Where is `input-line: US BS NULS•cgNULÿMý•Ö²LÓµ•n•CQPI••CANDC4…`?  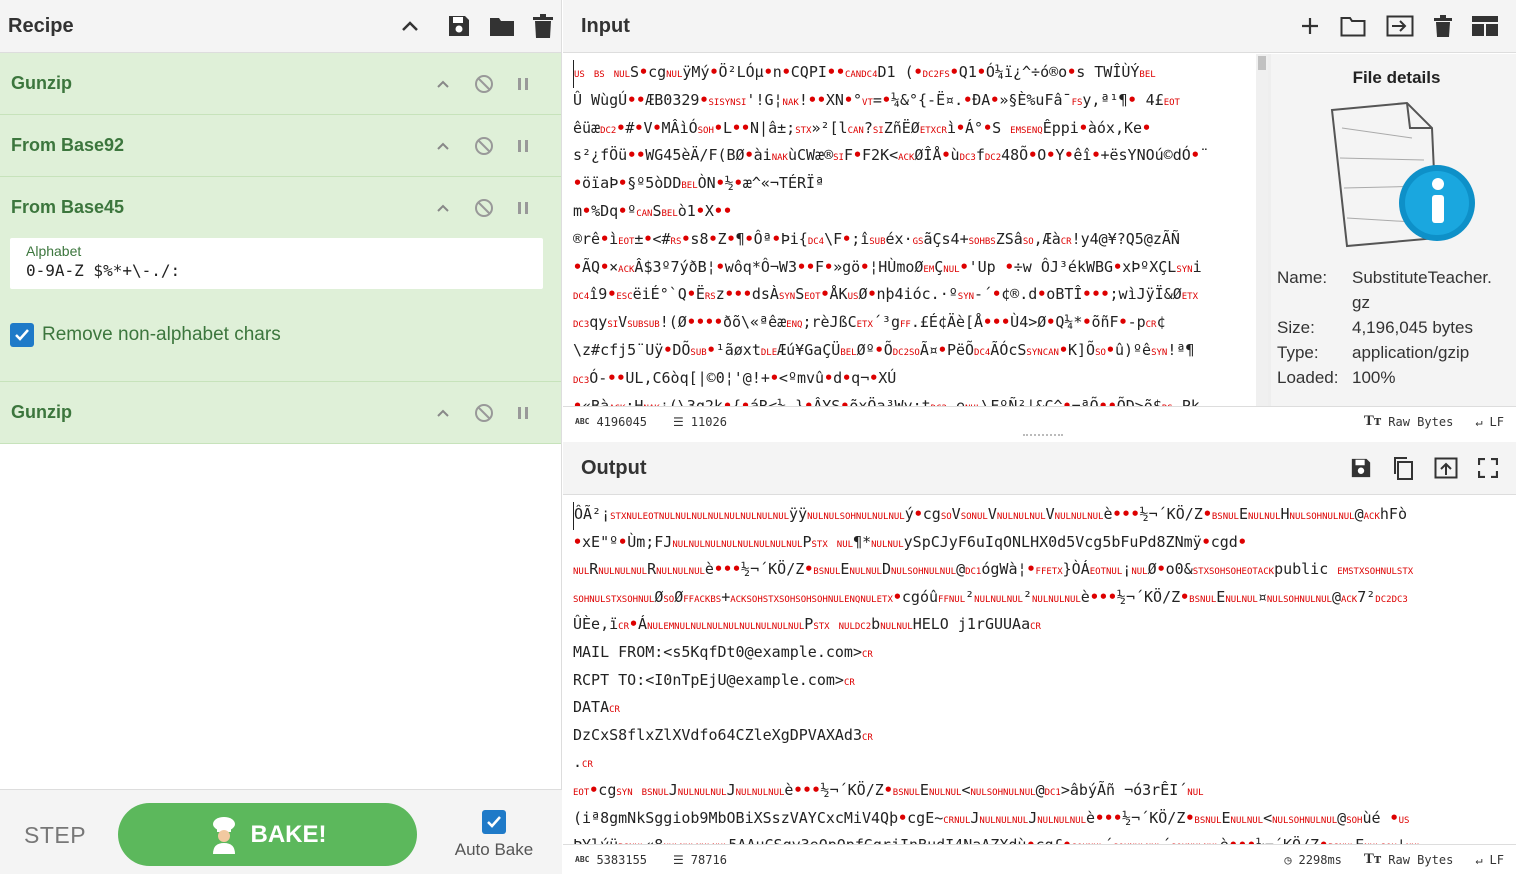
input-line: US BS NULS•cgNULÿMý•Ö²LÓµ•n•CQPI••CANDC4… is located at coordinates (915, 74).